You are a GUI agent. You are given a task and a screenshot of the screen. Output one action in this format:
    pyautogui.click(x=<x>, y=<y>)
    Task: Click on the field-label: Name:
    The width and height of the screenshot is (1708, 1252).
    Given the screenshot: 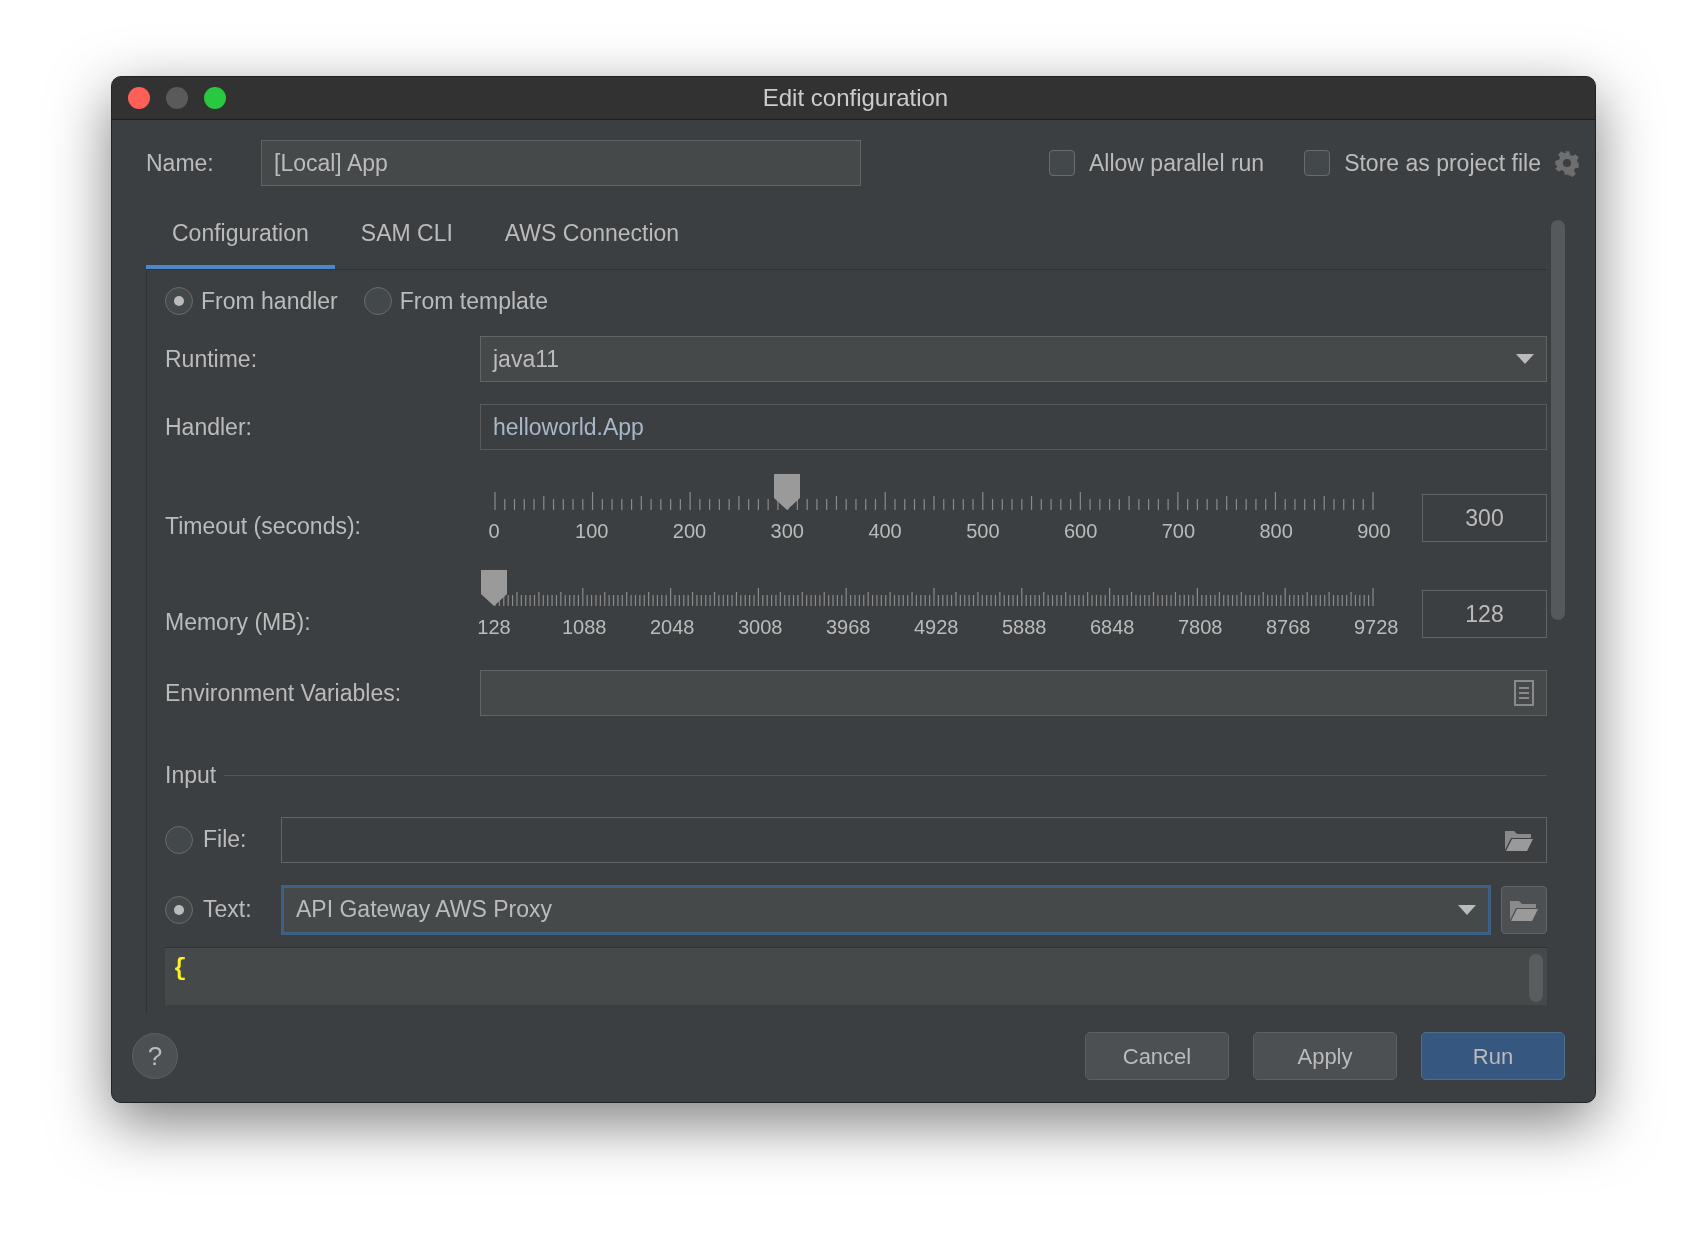 What is the action you would take?
    pyautogui.click(x=180, y=163)
    